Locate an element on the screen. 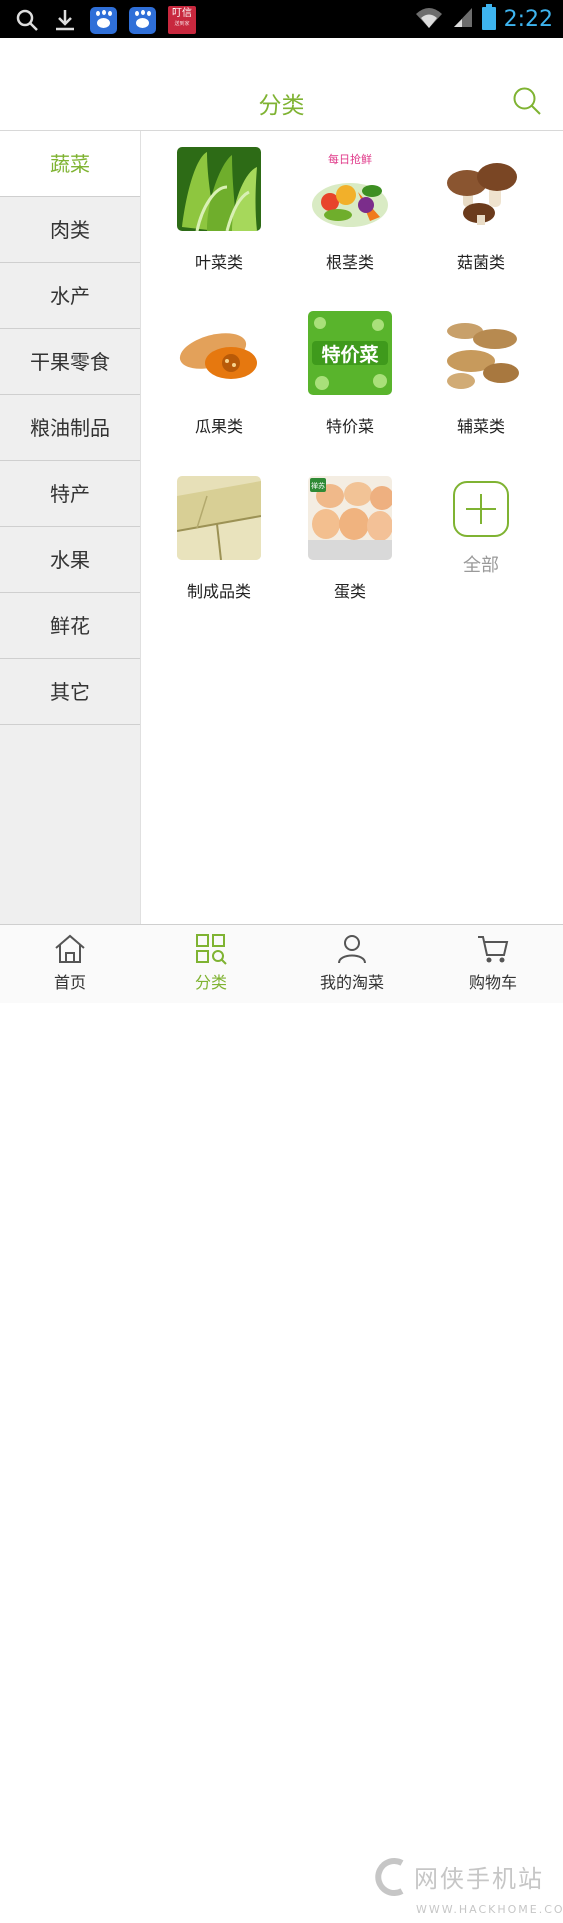  subcategory-label: 制成品类 is located at coordinates (218, 591).